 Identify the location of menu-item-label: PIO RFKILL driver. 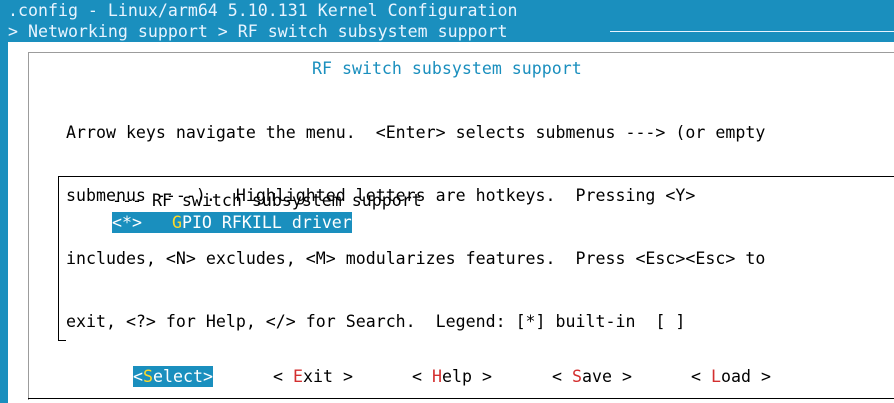
(266, 222).